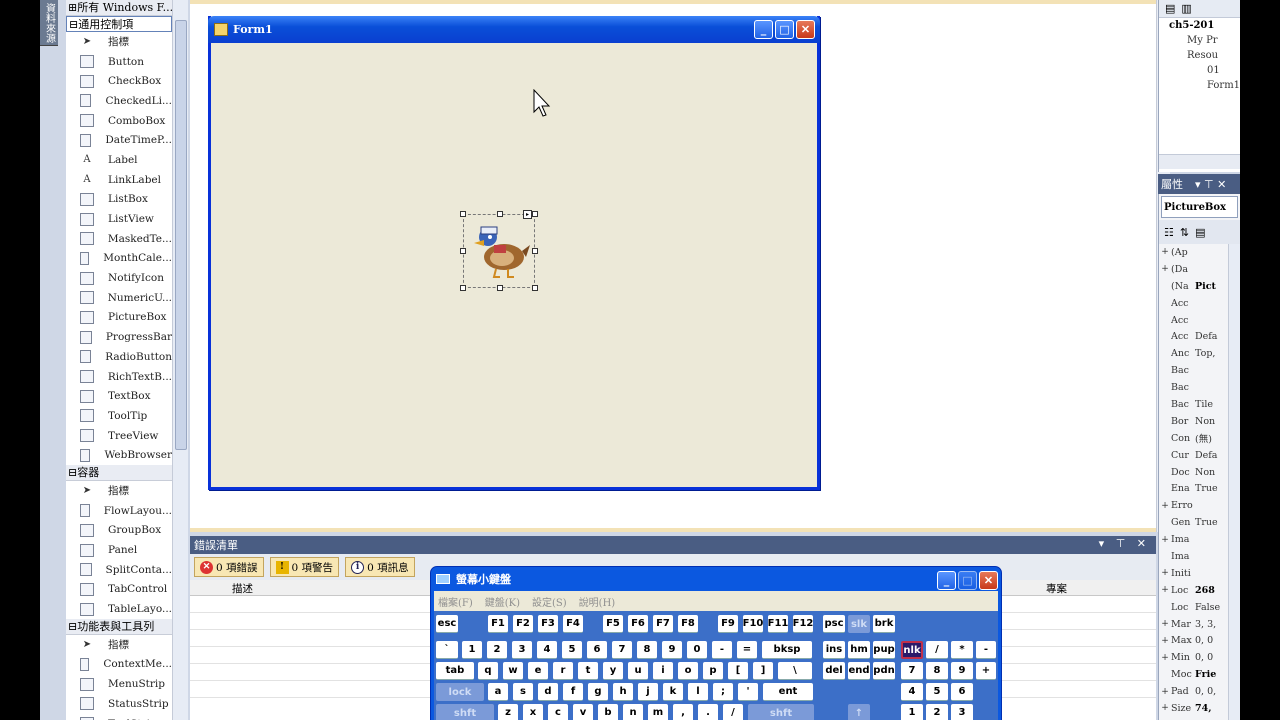 Image resolution: width=1280 pixels, height=720 pixels. I want to click on osk-key: 1, so click(912, 712).